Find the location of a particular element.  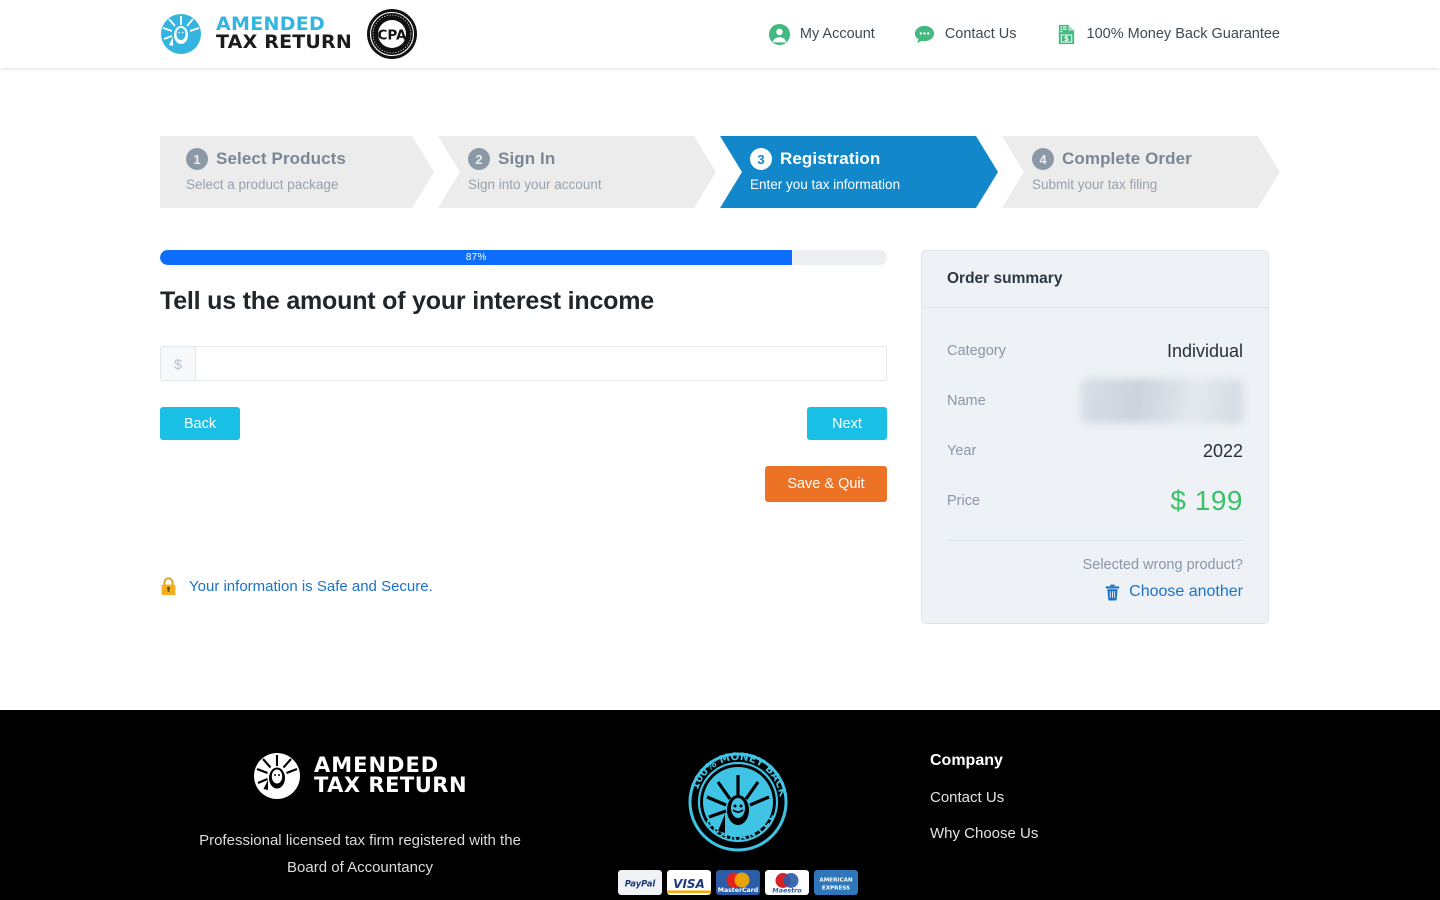

interest-income-input is located at coordinates (541, 363).